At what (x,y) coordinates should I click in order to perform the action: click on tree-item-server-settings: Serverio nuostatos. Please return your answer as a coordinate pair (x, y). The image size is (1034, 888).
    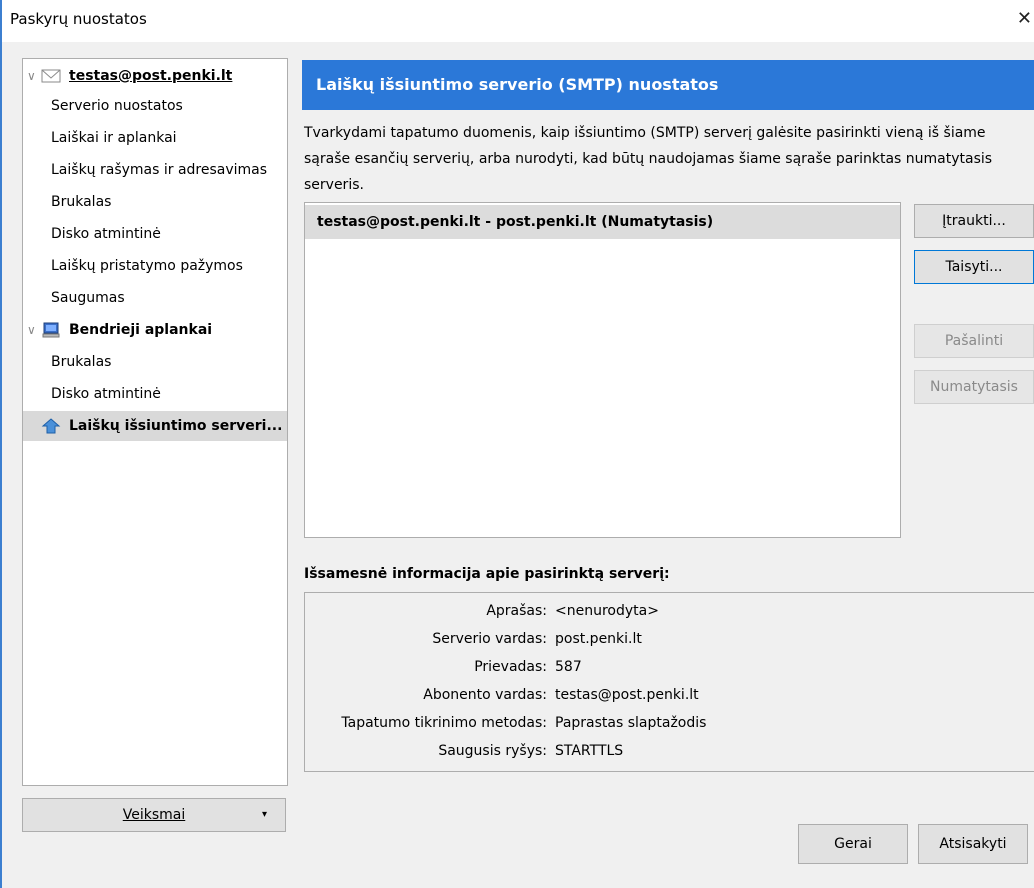
    Looking at the image, I should click on (155, 106).